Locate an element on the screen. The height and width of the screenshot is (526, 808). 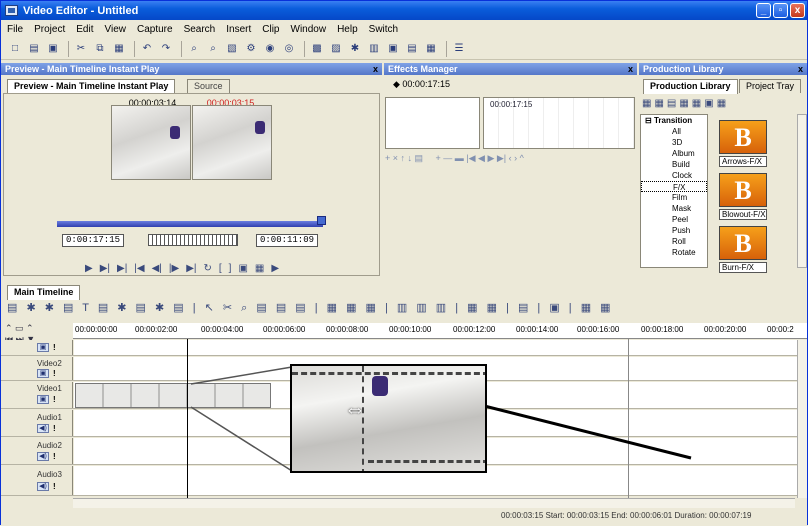
timeline-status-bar: 00:00:03:15 Start: 00:00:03:15 End is located at coordinates (626, 515).